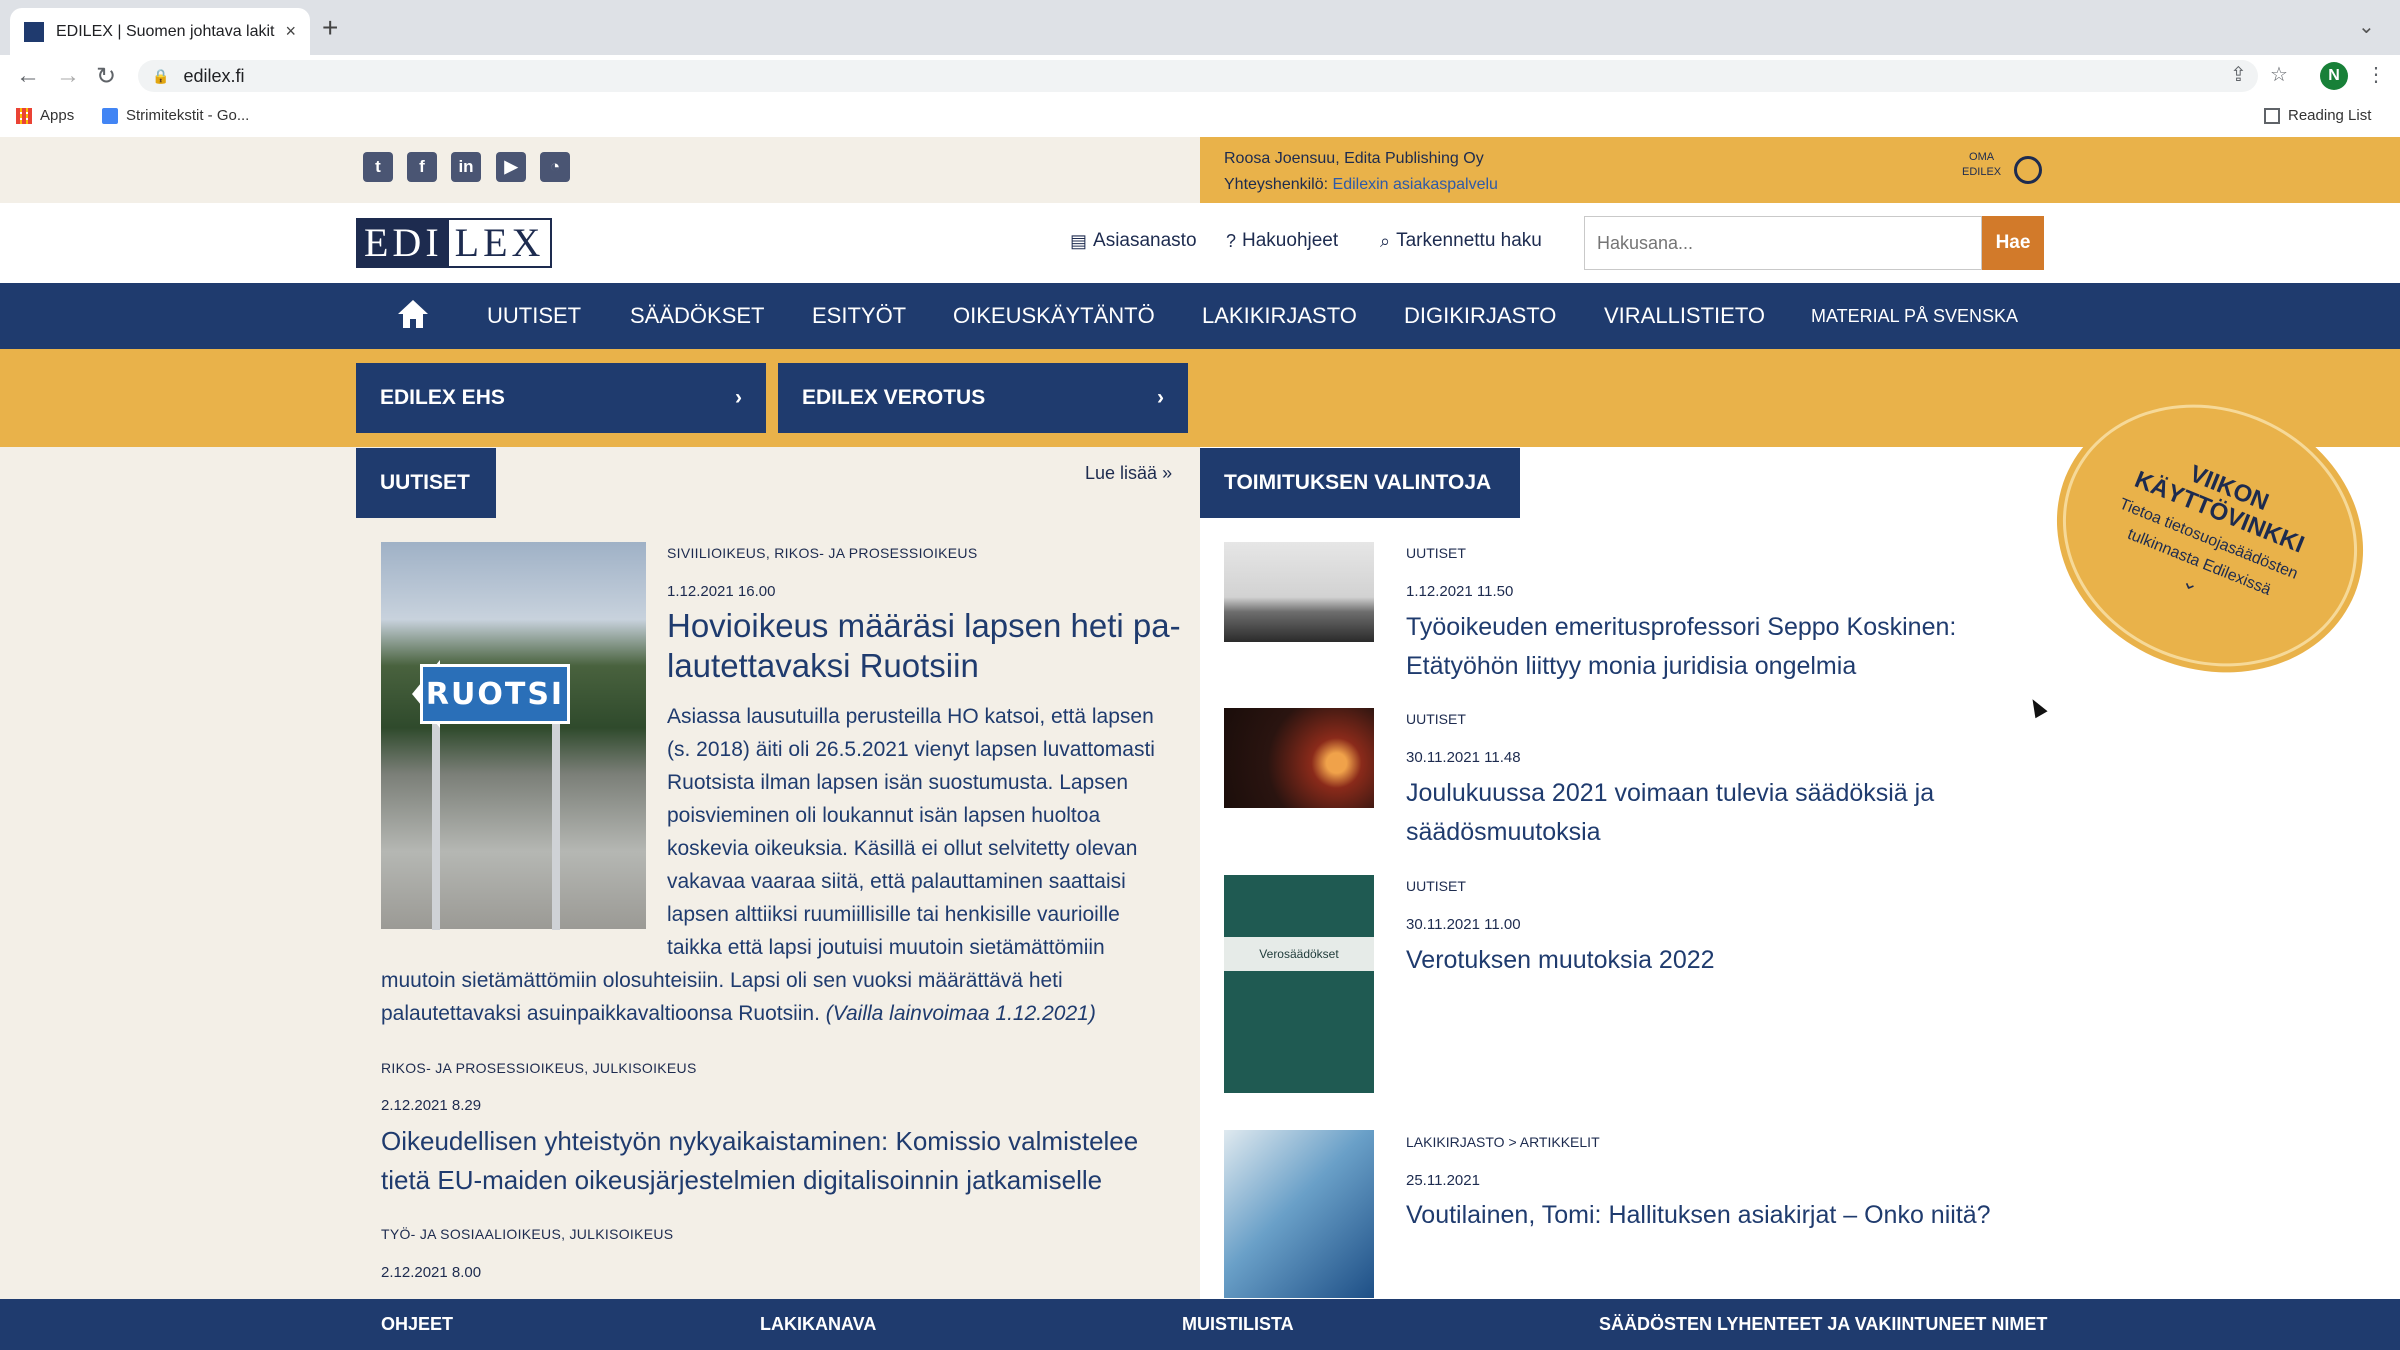  Describe the element at coordinates (330, 28) in the screenshot. I see `new-tab-button: +` at that location.